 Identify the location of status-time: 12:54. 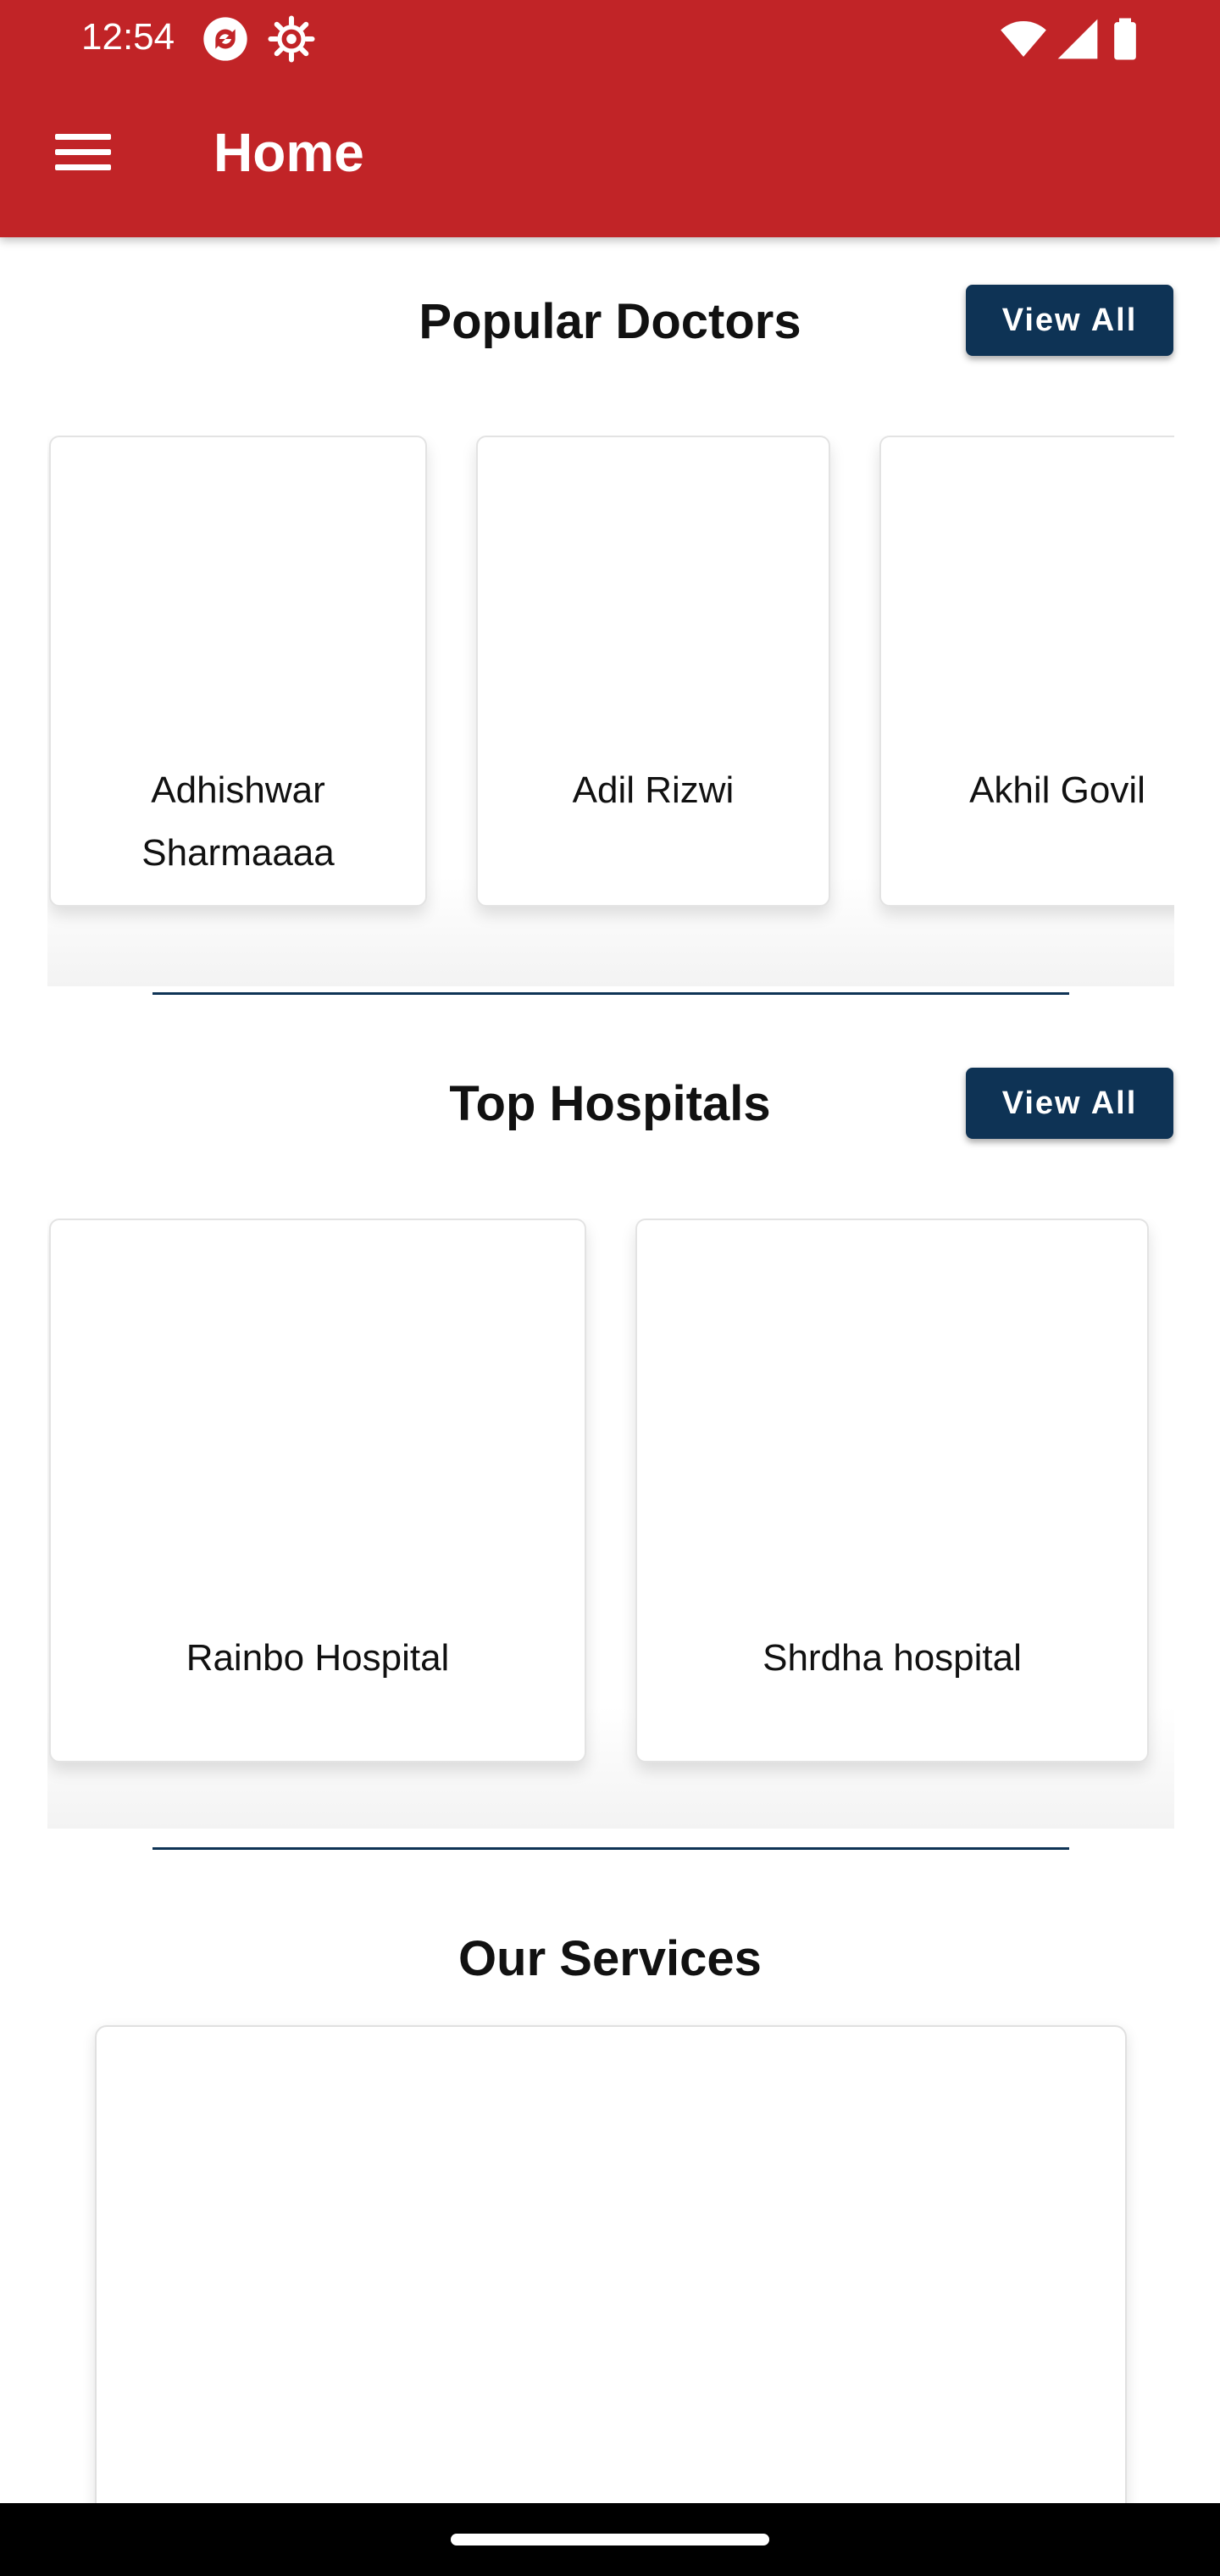
(128, 37).